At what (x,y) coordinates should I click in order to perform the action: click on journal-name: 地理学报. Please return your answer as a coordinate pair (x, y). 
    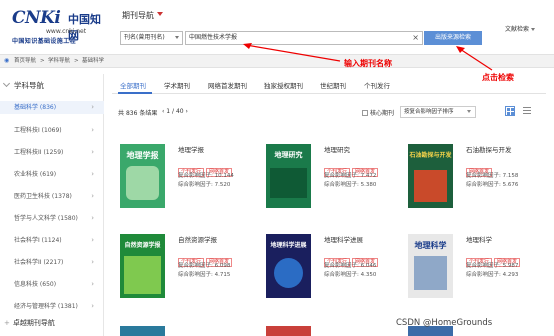
    Looking at the image, I should click on (191, 149).